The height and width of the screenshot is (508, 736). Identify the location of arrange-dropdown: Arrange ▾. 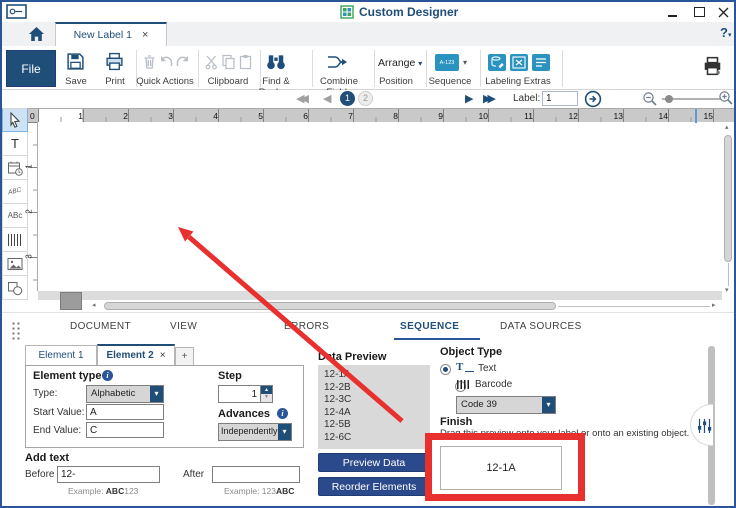
(400, 63).